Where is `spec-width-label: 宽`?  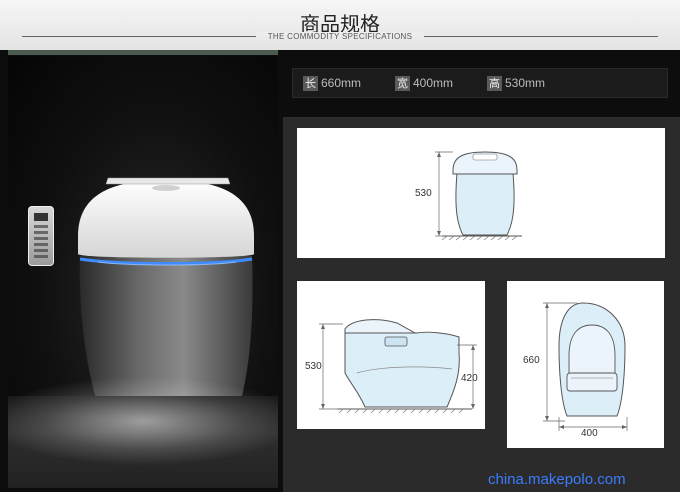
spec-width-label: 宽 is located at coordinates (402, 83).